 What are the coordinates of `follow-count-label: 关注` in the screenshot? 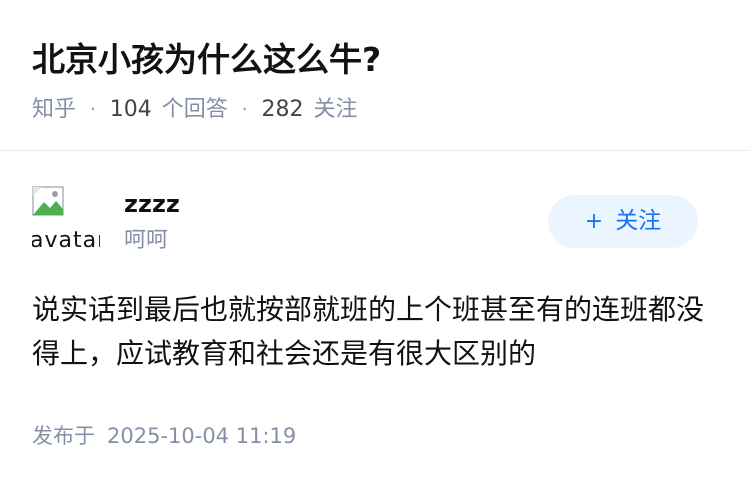 It's located at (335, 109).